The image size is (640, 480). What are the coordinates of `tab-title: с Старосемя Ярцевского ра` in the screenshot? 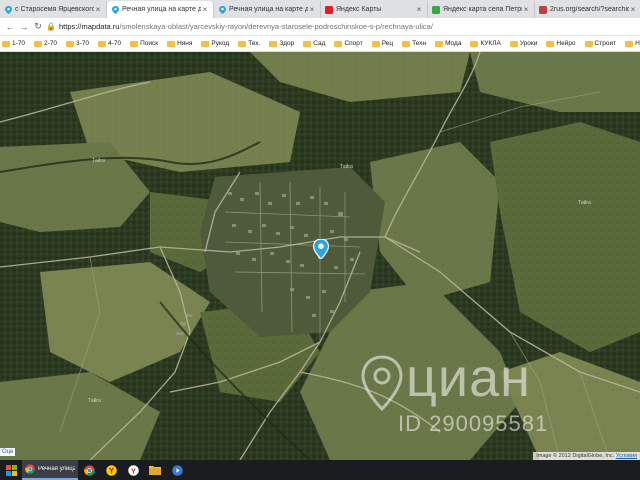 It's located at (54, 9).